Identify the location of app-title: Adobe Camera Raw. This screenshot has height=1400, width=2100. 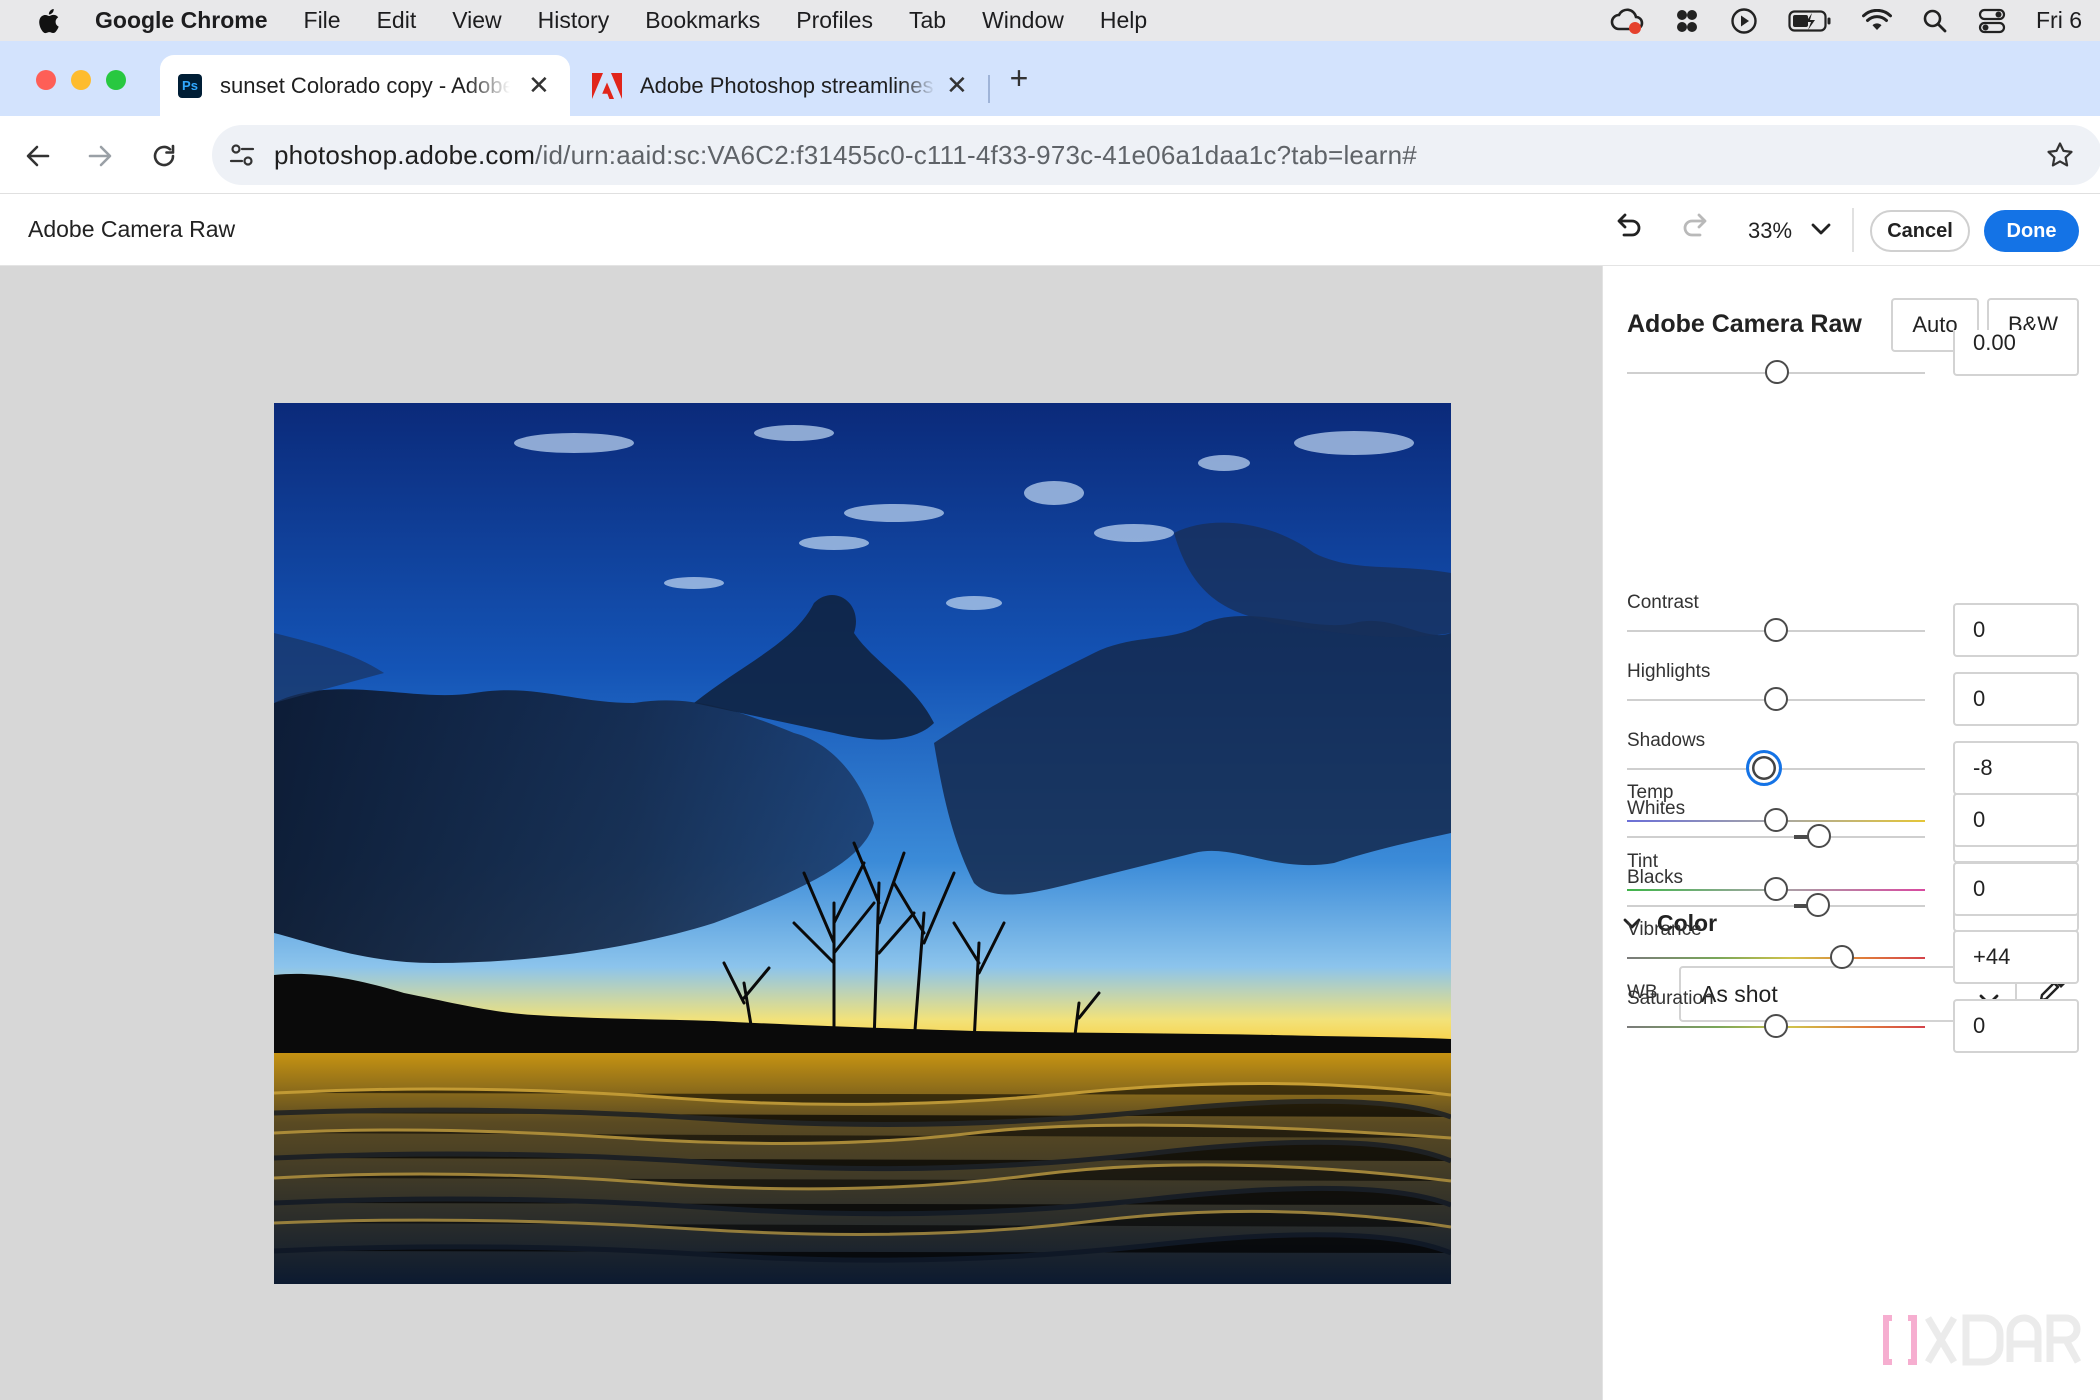
(132, 229).